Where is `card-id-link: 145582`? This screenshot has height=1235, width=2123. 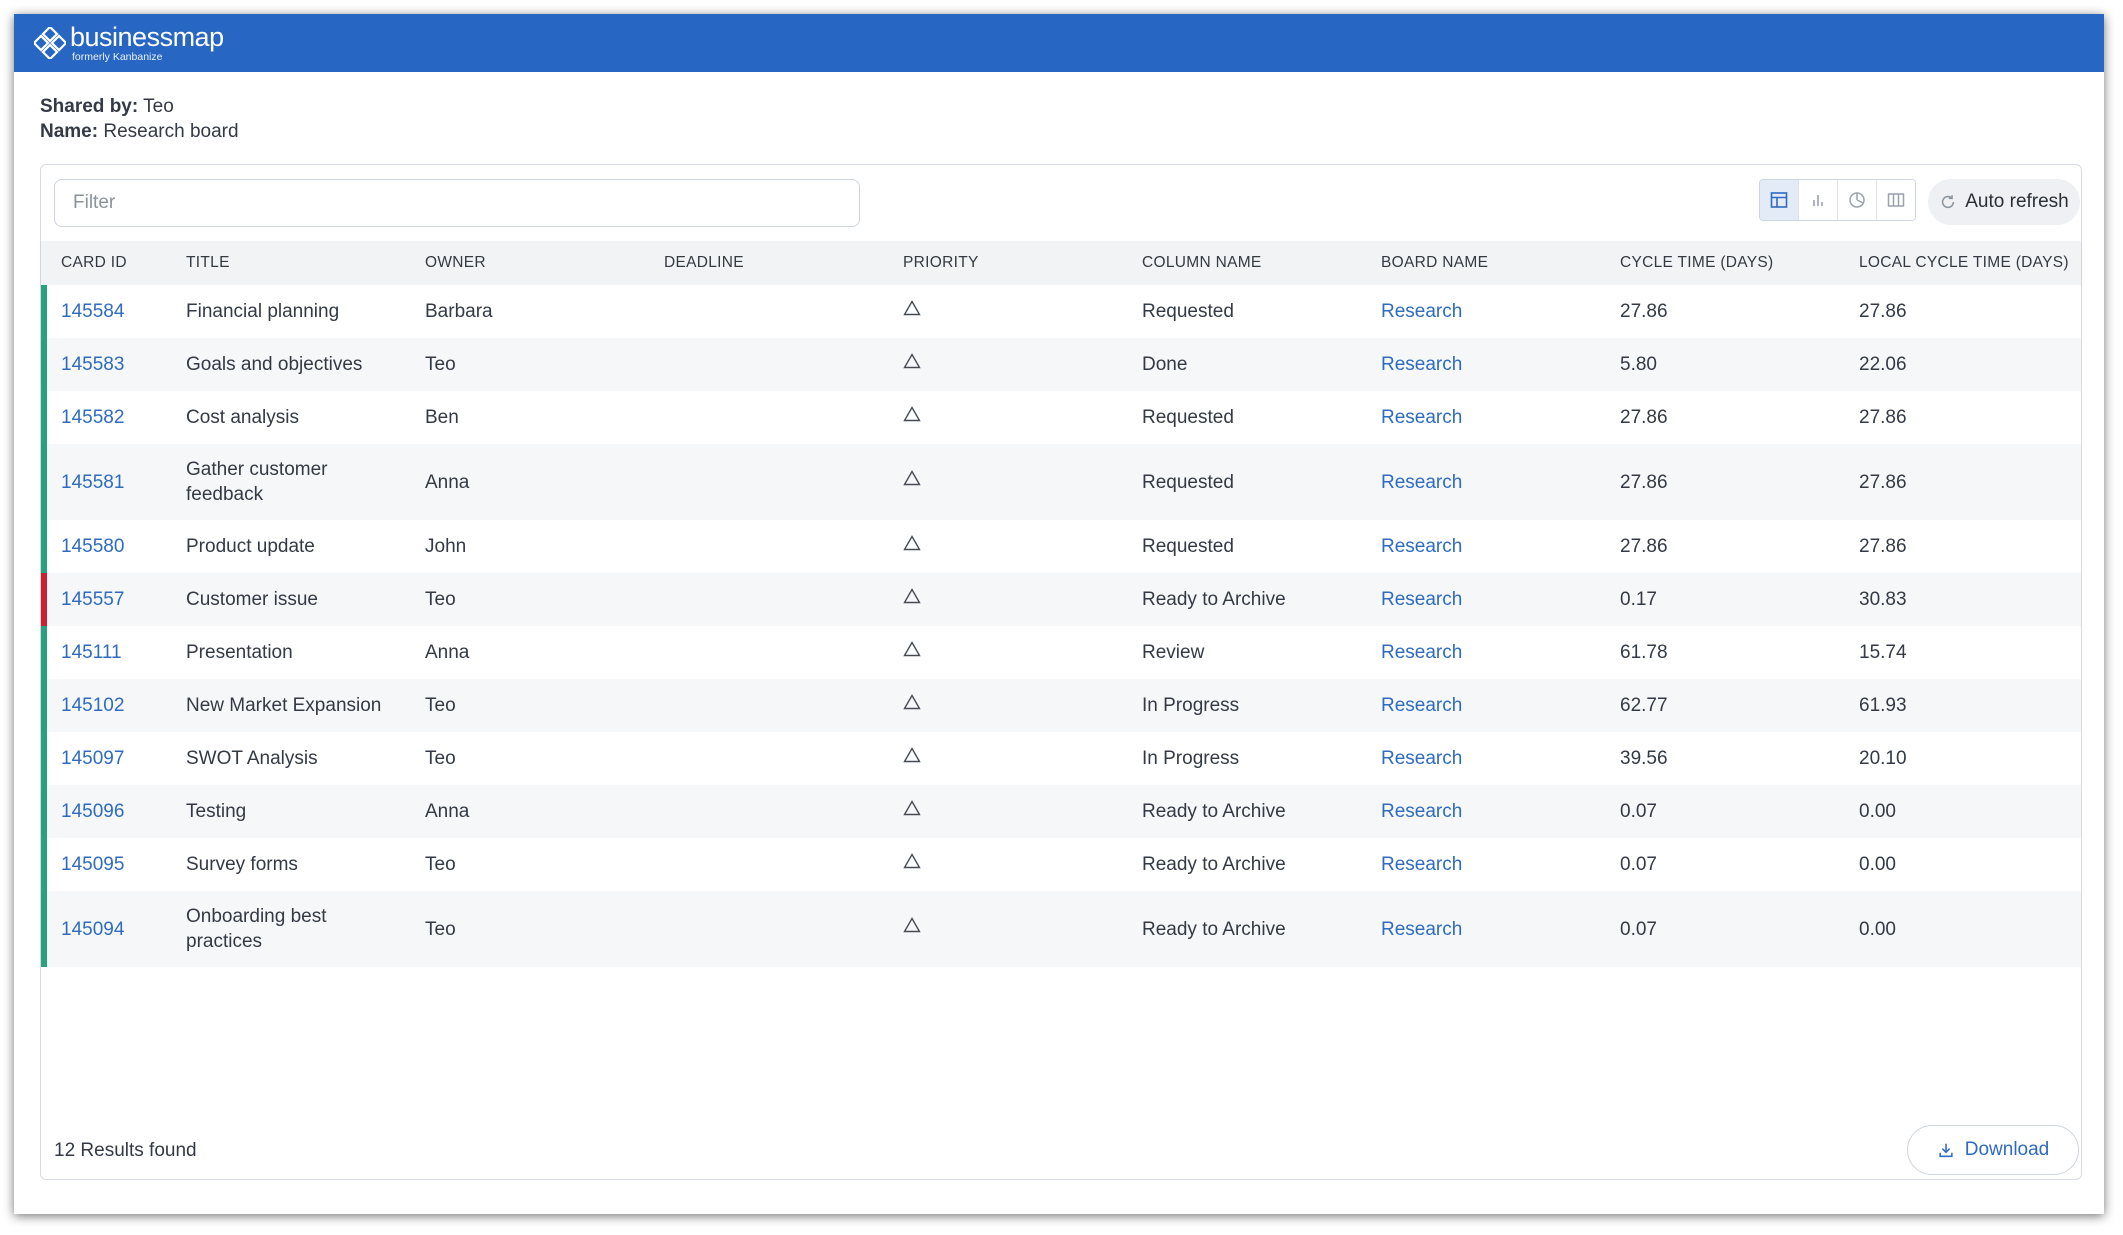 card-id-link: 145582 is located at coordinates (116, 417).